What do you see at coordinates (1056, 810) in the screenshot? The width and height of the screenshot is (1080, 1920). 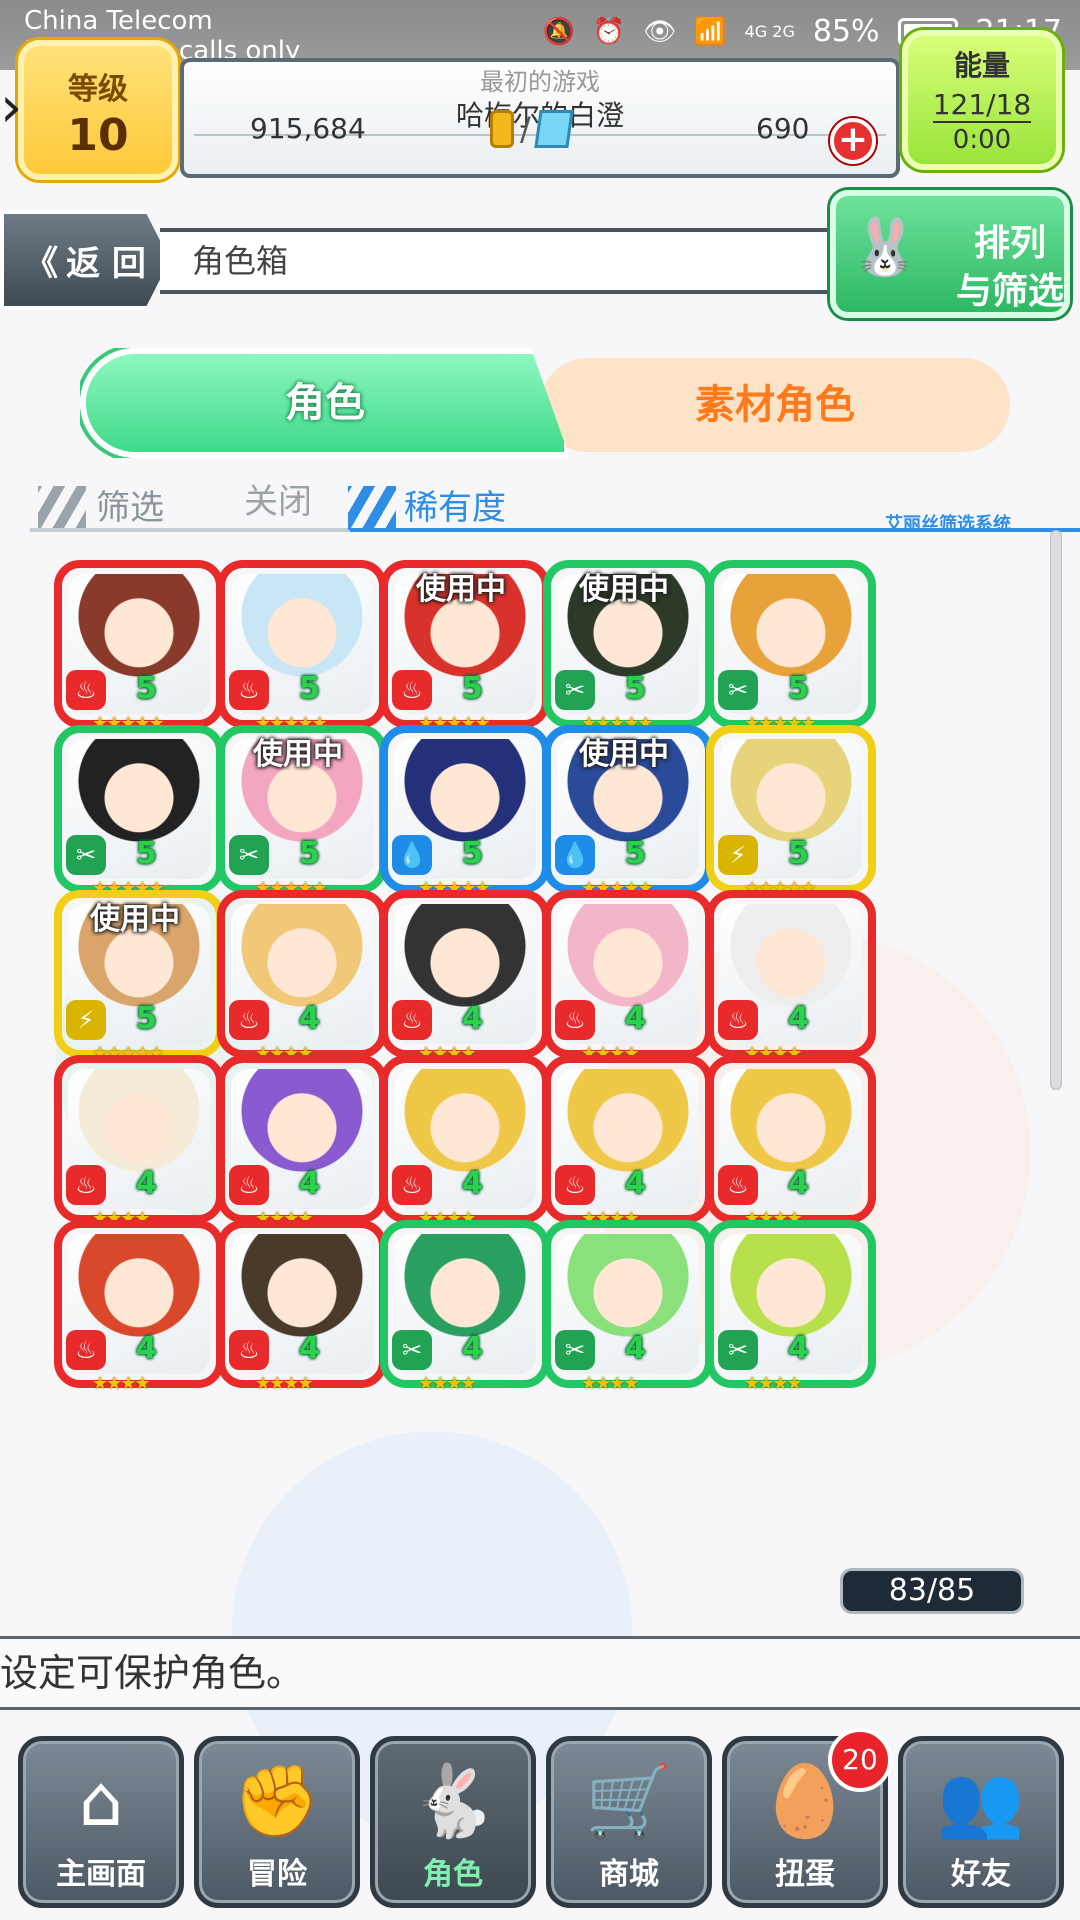 I see `scrollbar` at bounding box center [1056, 810].